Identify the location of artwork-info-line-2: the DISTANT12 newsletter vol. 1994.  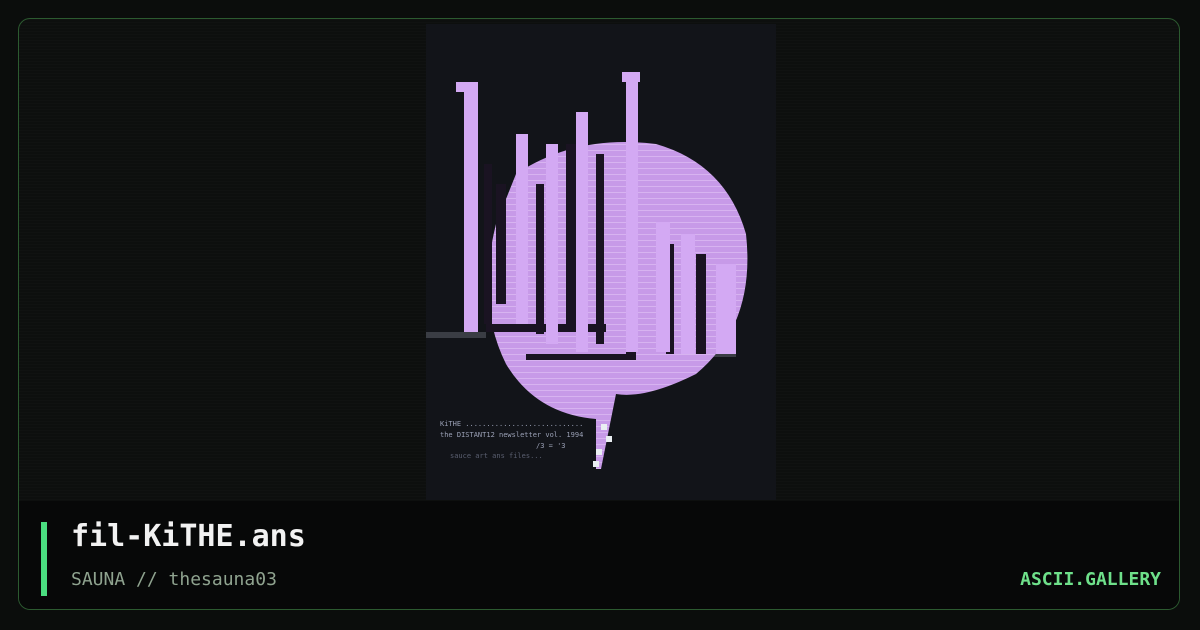
(511, 435).